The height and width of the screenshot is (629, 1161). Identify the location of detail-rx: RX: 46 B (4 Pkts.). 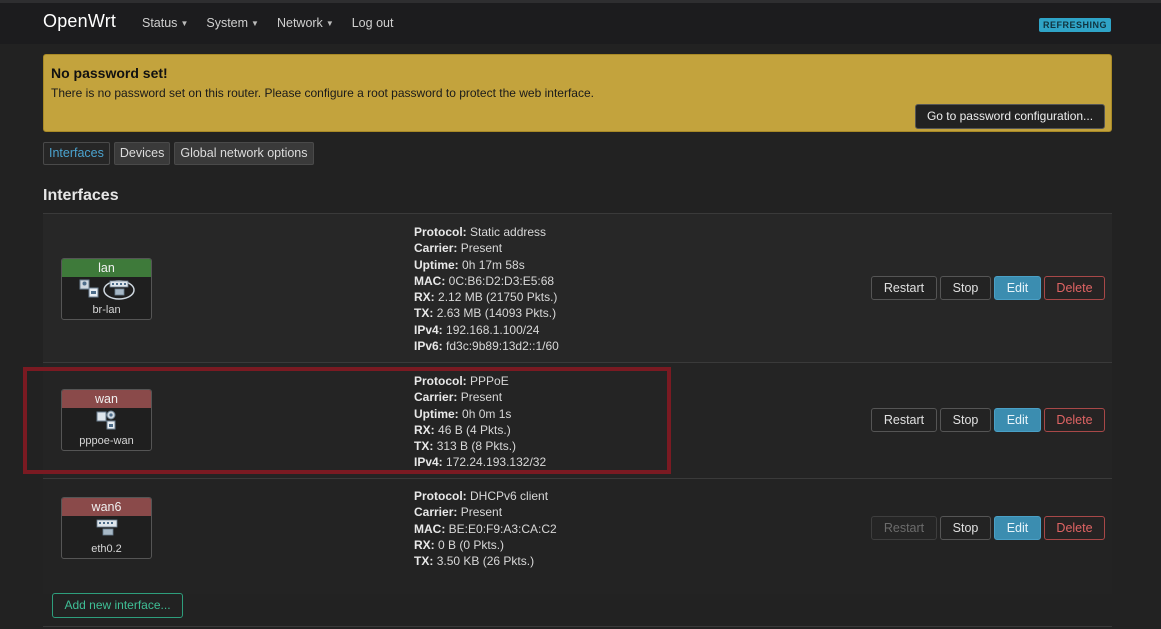
(462, 429).